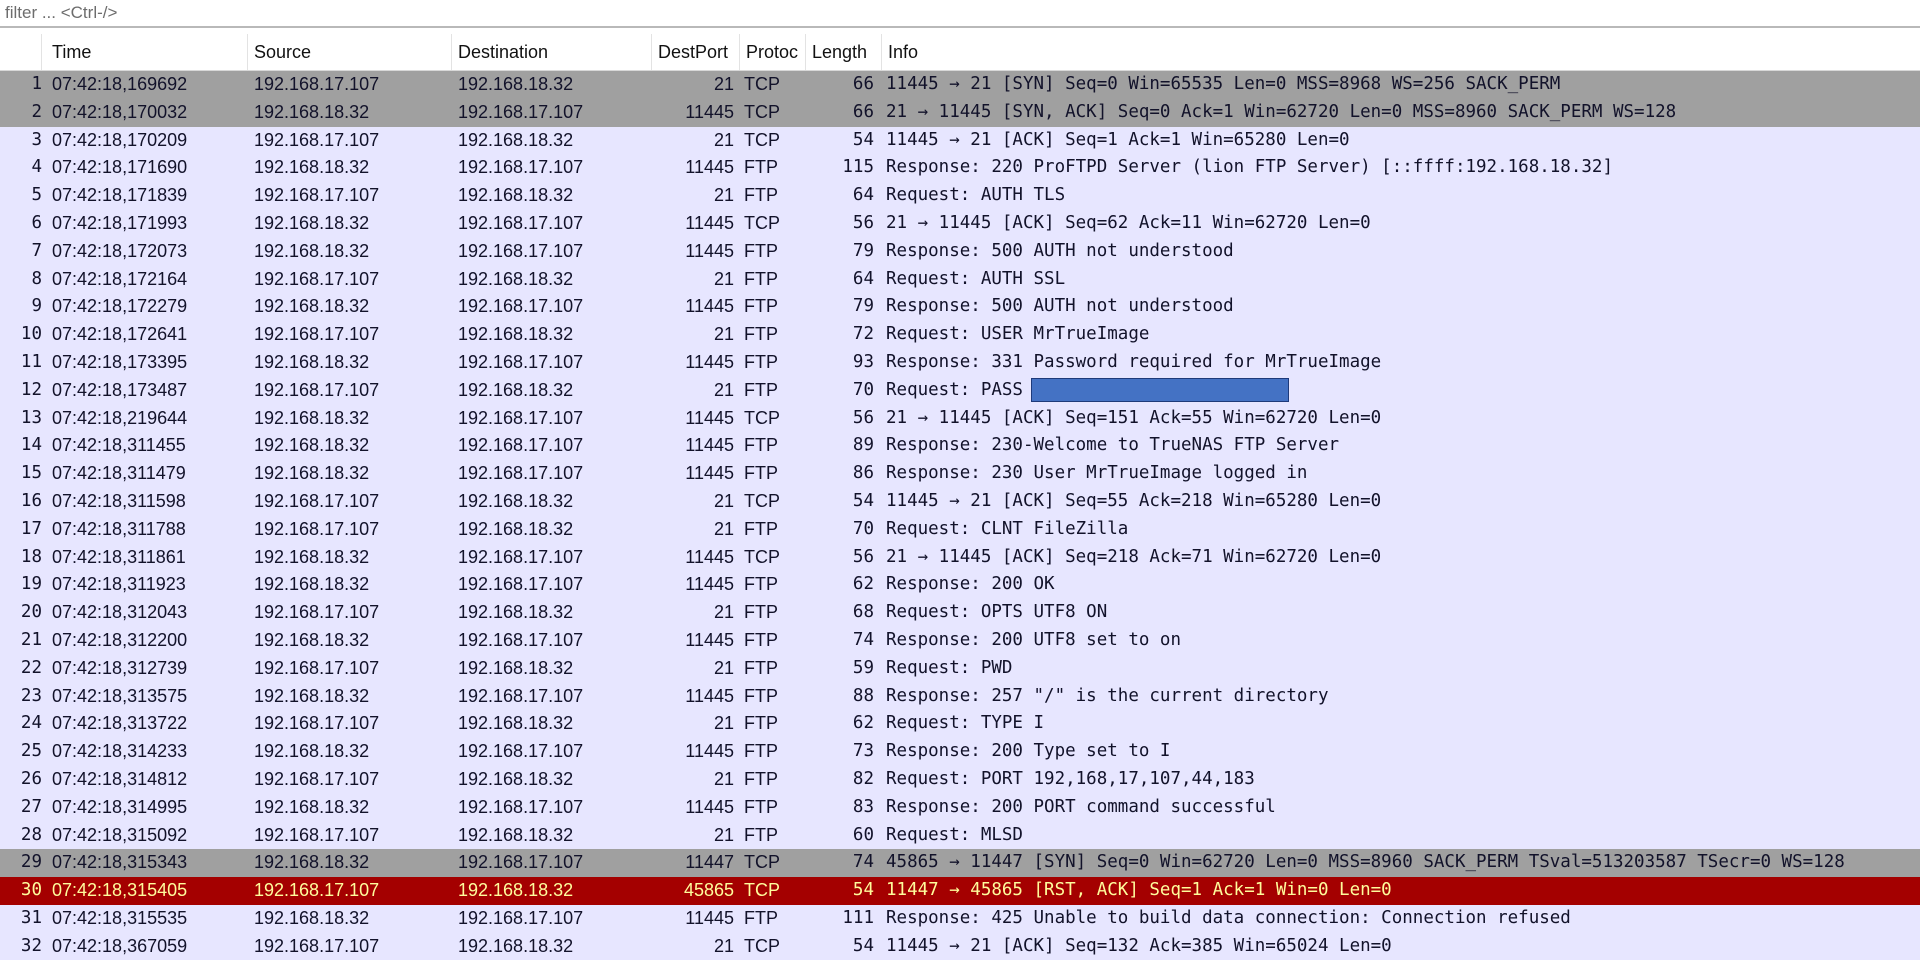  What do you see at coordinates (312, 751) in the screenshot?
I see `packet-source: 192.168.18.32` at bounding box center [312, 751].